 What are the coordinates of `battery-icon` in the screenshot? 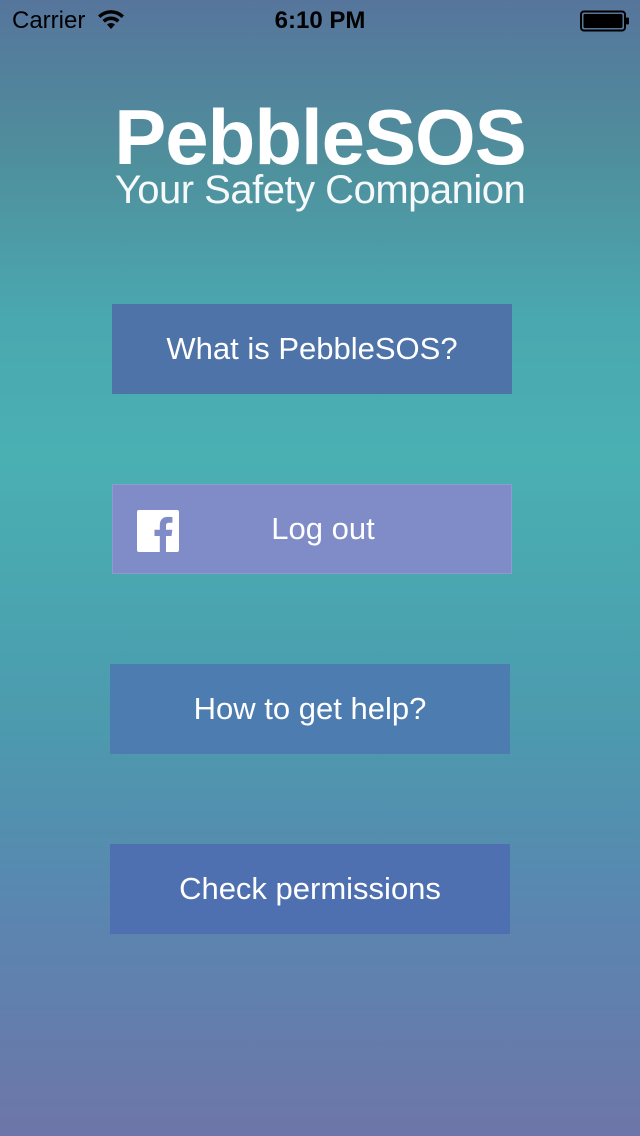 It's located at (604, 21).